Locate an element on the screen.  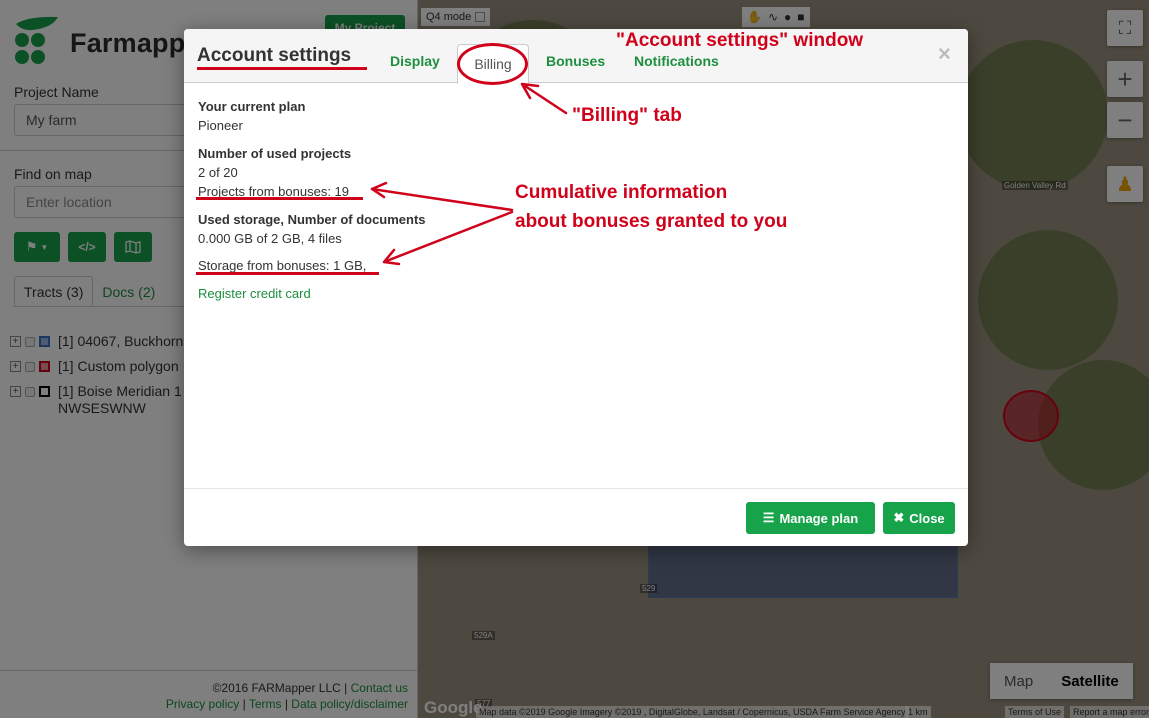
list-icon: ☰ is located at coordinates (768, 517).